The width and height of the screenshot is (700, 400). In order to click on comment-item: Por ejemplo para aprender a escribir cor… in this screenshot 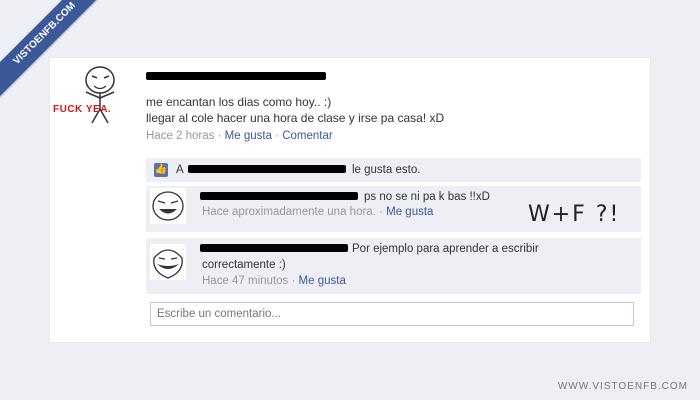, I will do `click(393, 266)`.